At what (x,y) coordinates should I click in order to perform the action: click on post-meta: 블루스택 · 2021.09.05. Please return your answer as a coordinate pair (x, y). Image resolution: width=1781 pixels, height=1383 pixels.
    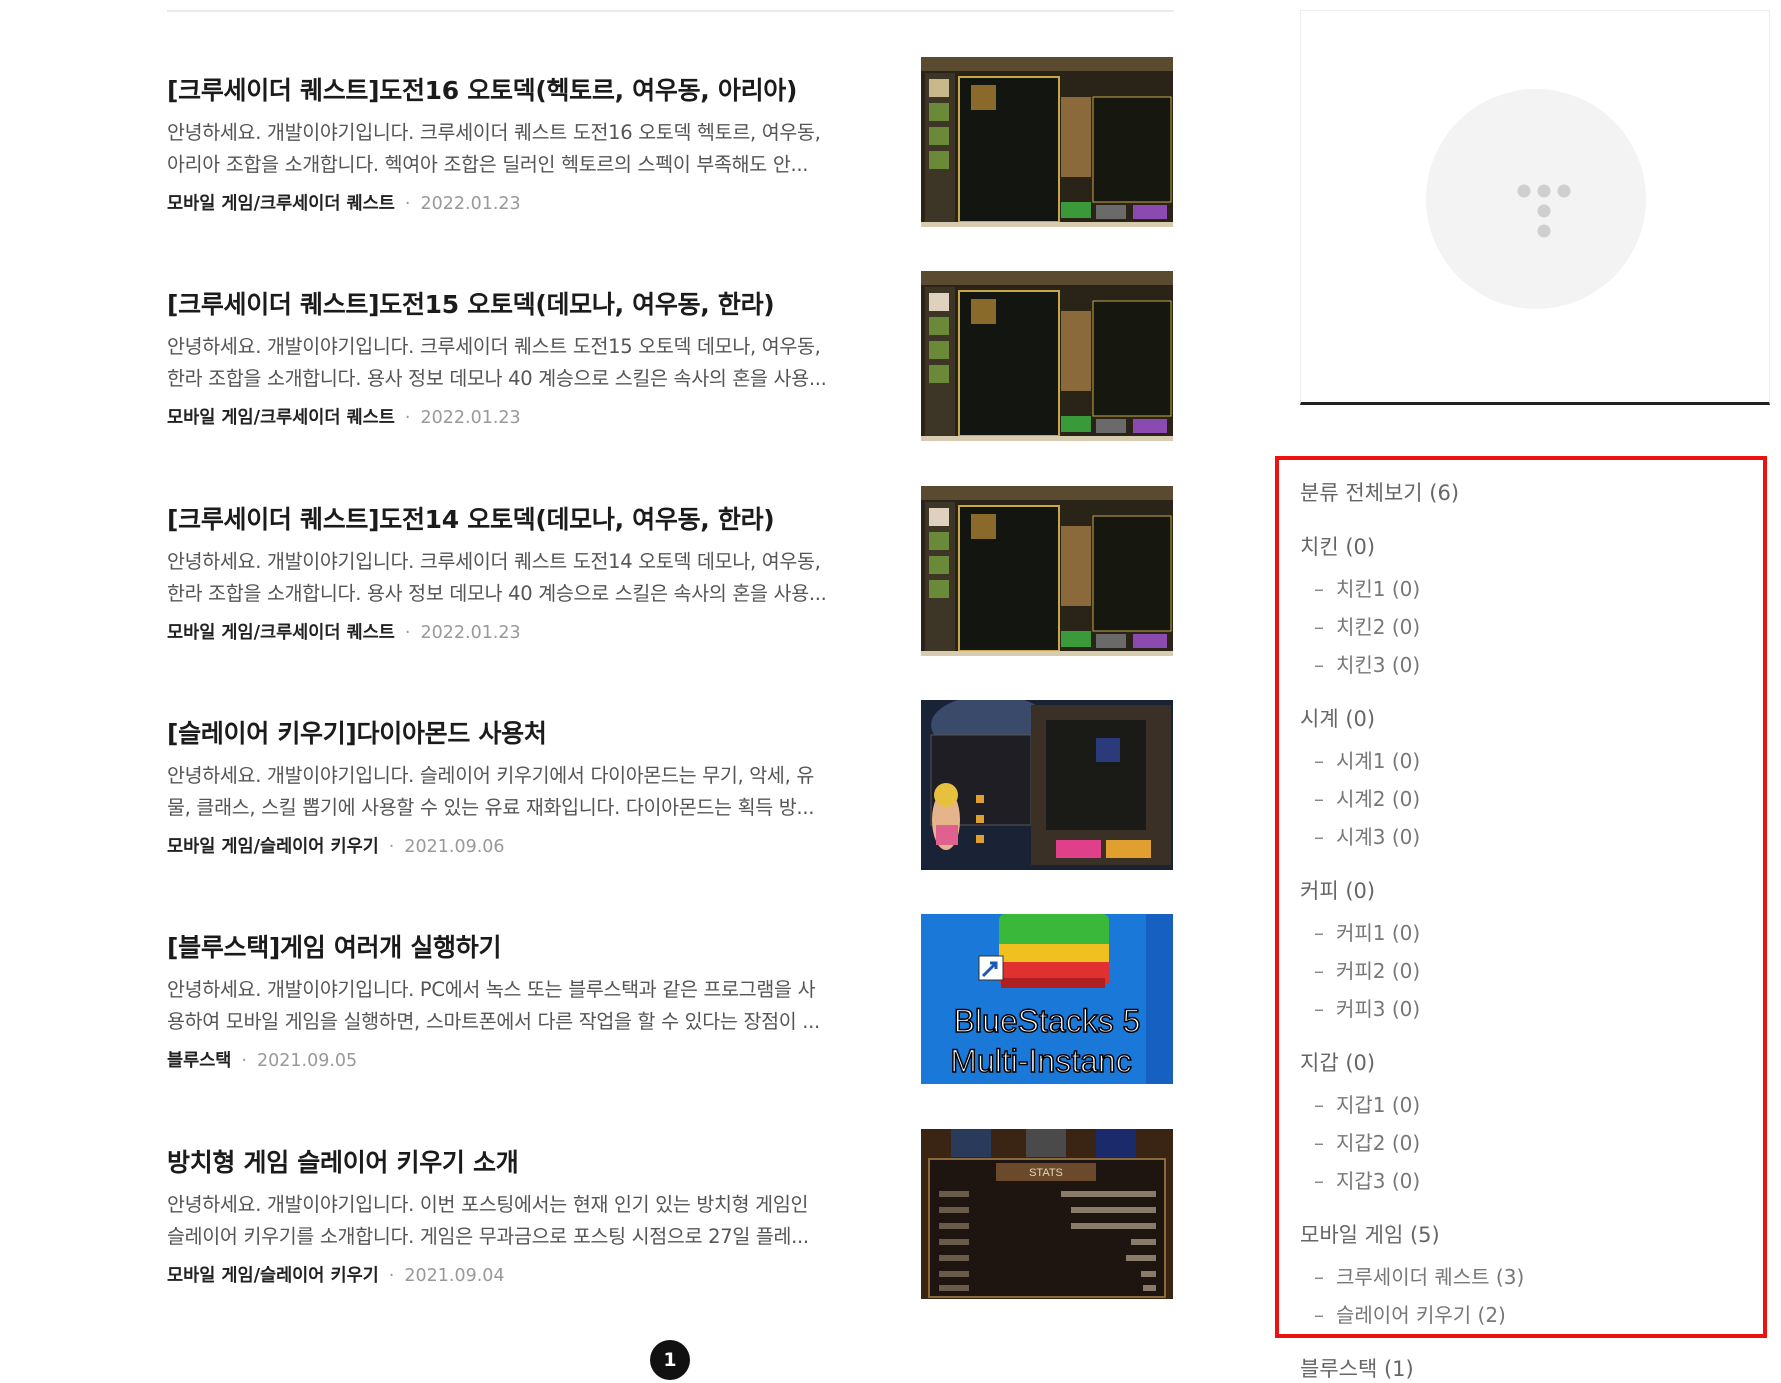
    Looking at the image, I should click on (262, 1059).